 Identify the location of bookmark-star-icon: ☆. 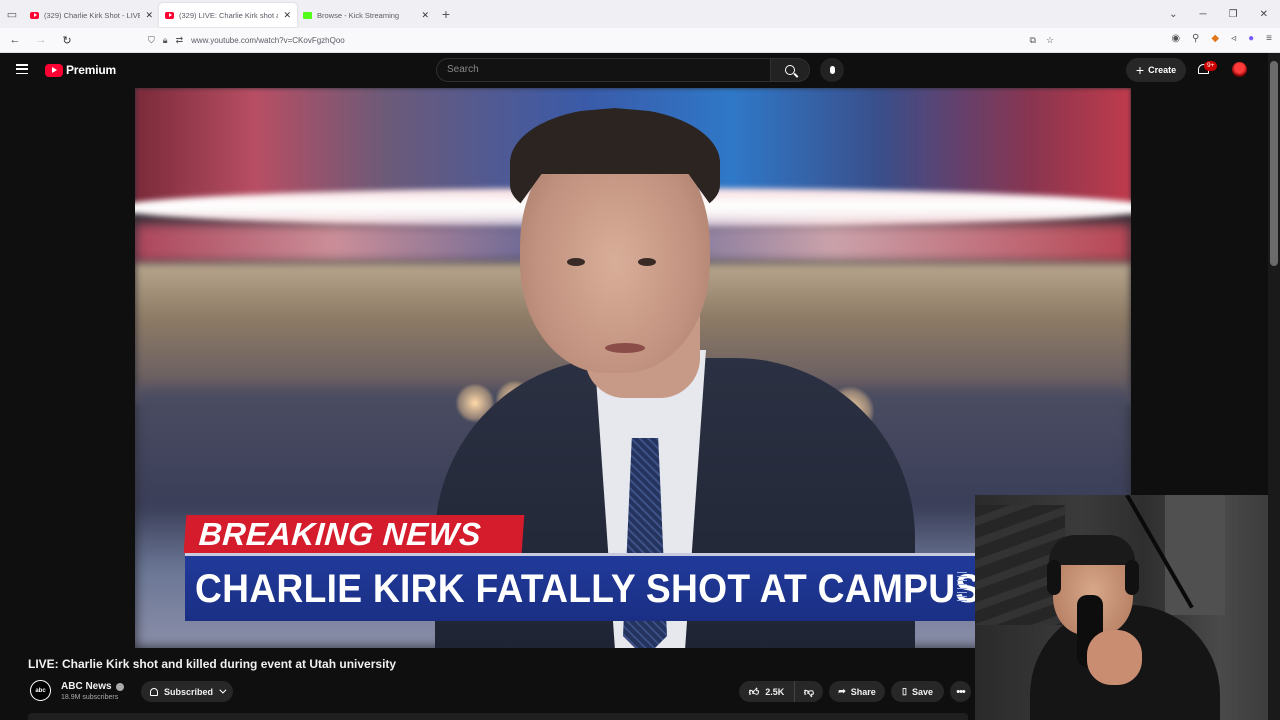
(1050, 40).